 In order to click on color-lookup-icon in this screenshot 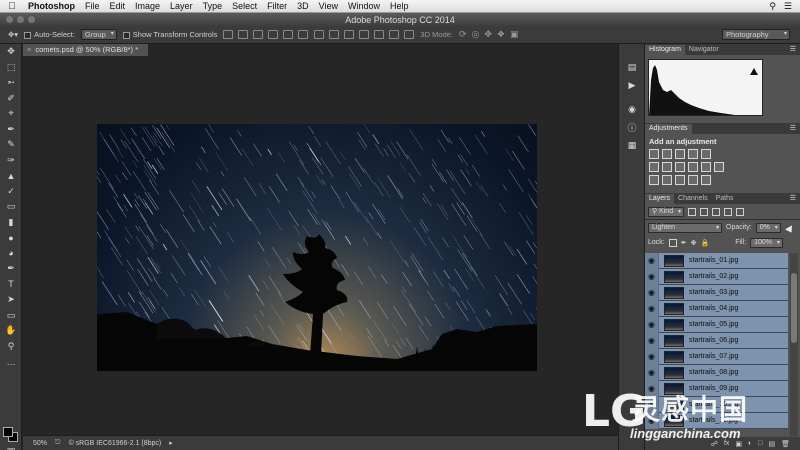, I will do `click(719, 167)`.